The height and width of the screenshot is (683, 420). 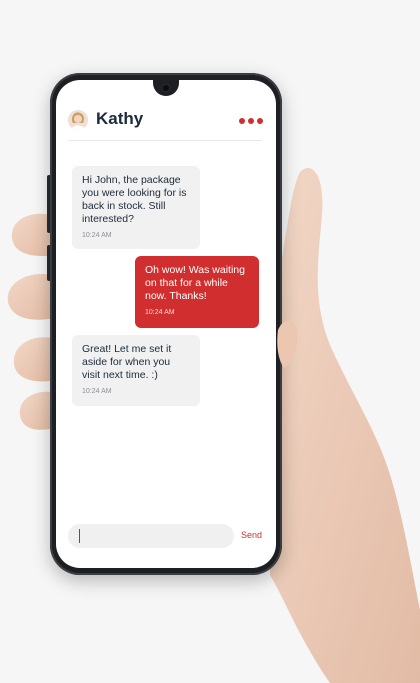 I want to click on camera-notch, so click(x=166, y=88).